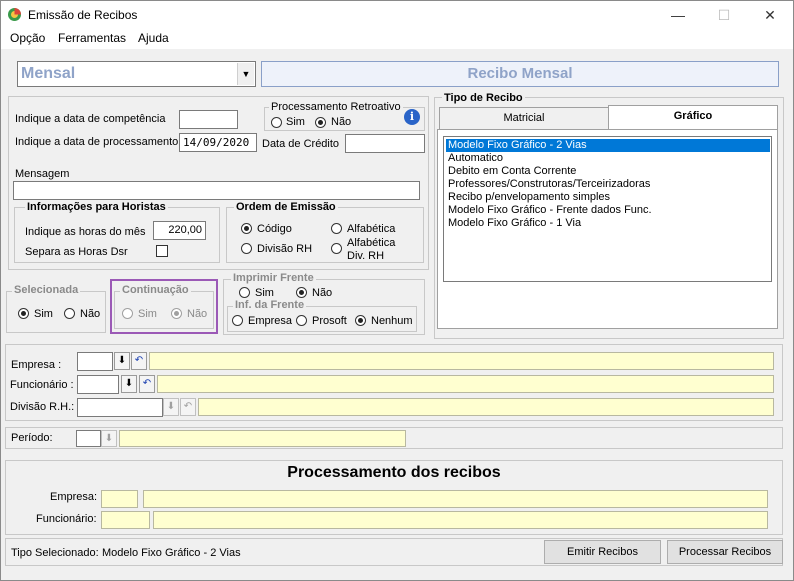 The width and height of the screenshot is (794, 581). Describe the element at coordinates (360, 320) in the screenshot. I see `inf-nenhum-radio` at that location.